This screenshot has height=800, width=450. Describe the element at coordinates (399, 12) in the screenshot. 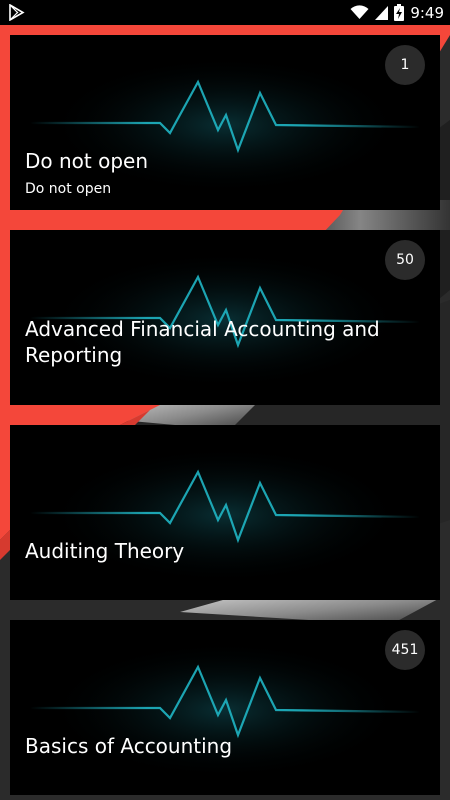

I see `battery-charging-icon` at that location.